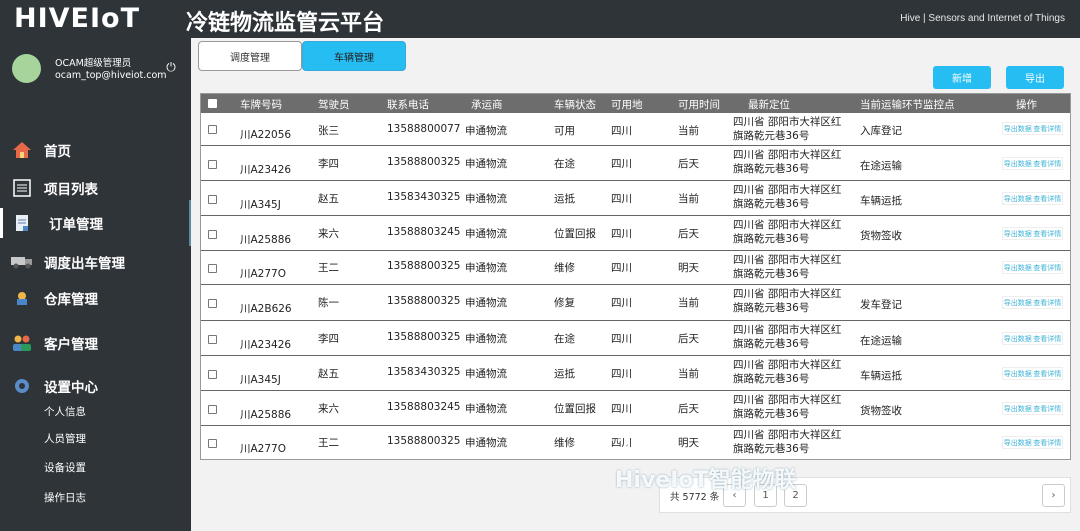  What do you see at coordinates (487, 105) in the screenshot?
I see `column-header: 承运商` at bounding box center [487, 105].